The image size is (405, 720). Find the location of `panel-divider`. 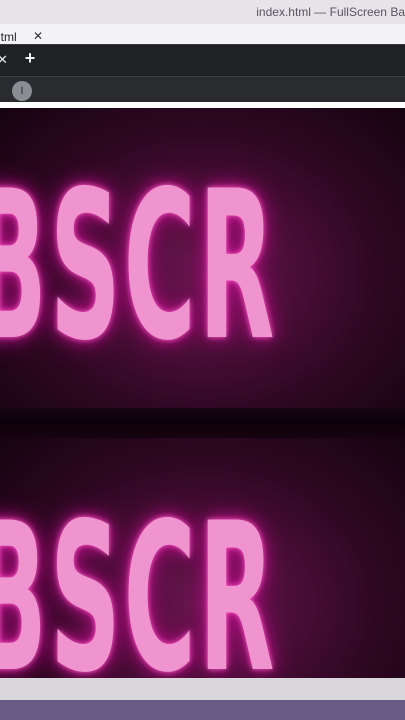

panel-divider is located at coordinates (202, 423).